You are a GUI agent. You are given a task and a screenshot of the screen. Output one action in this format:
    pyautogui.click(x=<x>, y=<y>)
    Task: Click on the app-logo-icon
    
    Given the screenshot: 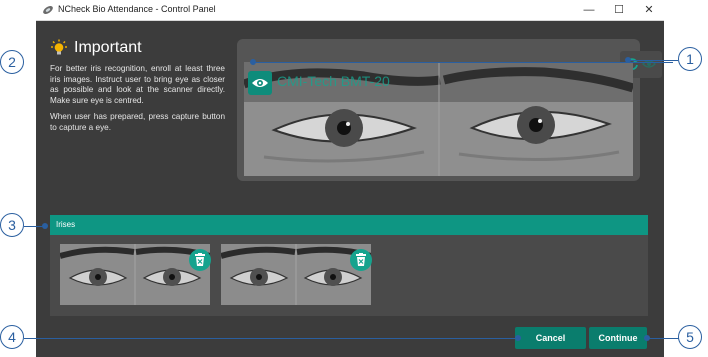 What is the action you would take?
    pyautogui.click(x=48, y=10)
    